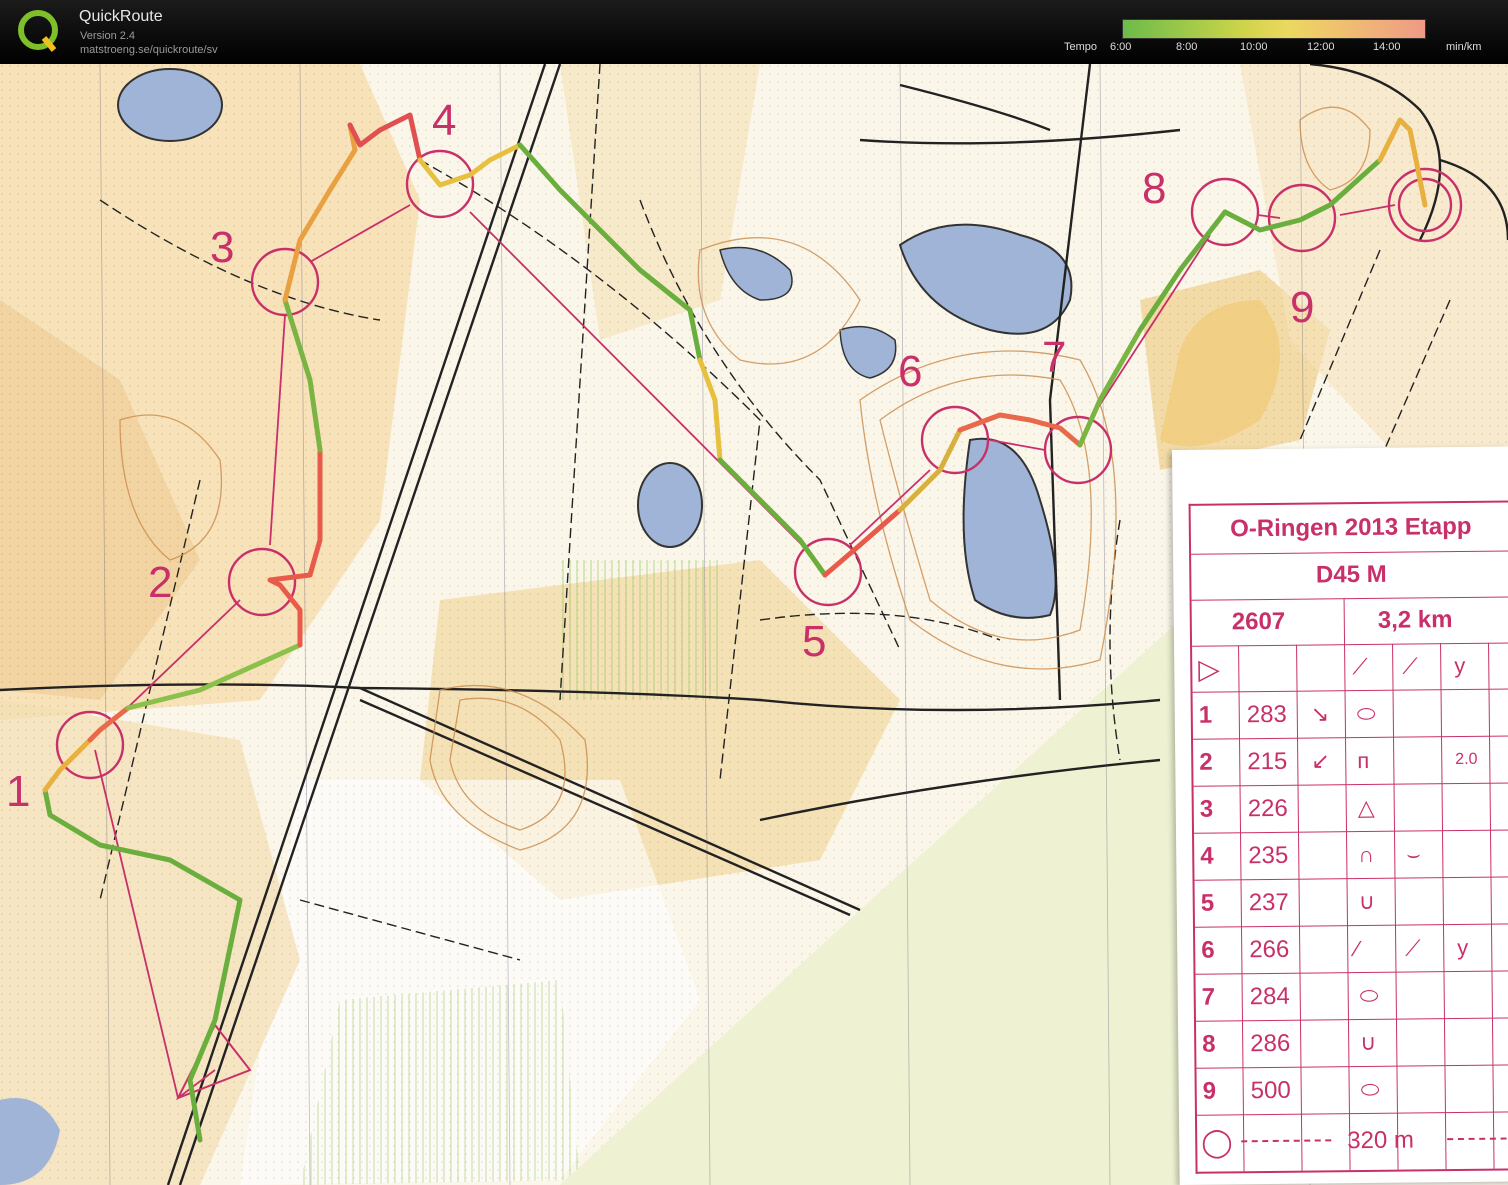 The height and width of the screenshot is (1185, 1508). Describe the element at coordinates (1269, 949) in the screenshot. I see `control-code: 266` at that location.